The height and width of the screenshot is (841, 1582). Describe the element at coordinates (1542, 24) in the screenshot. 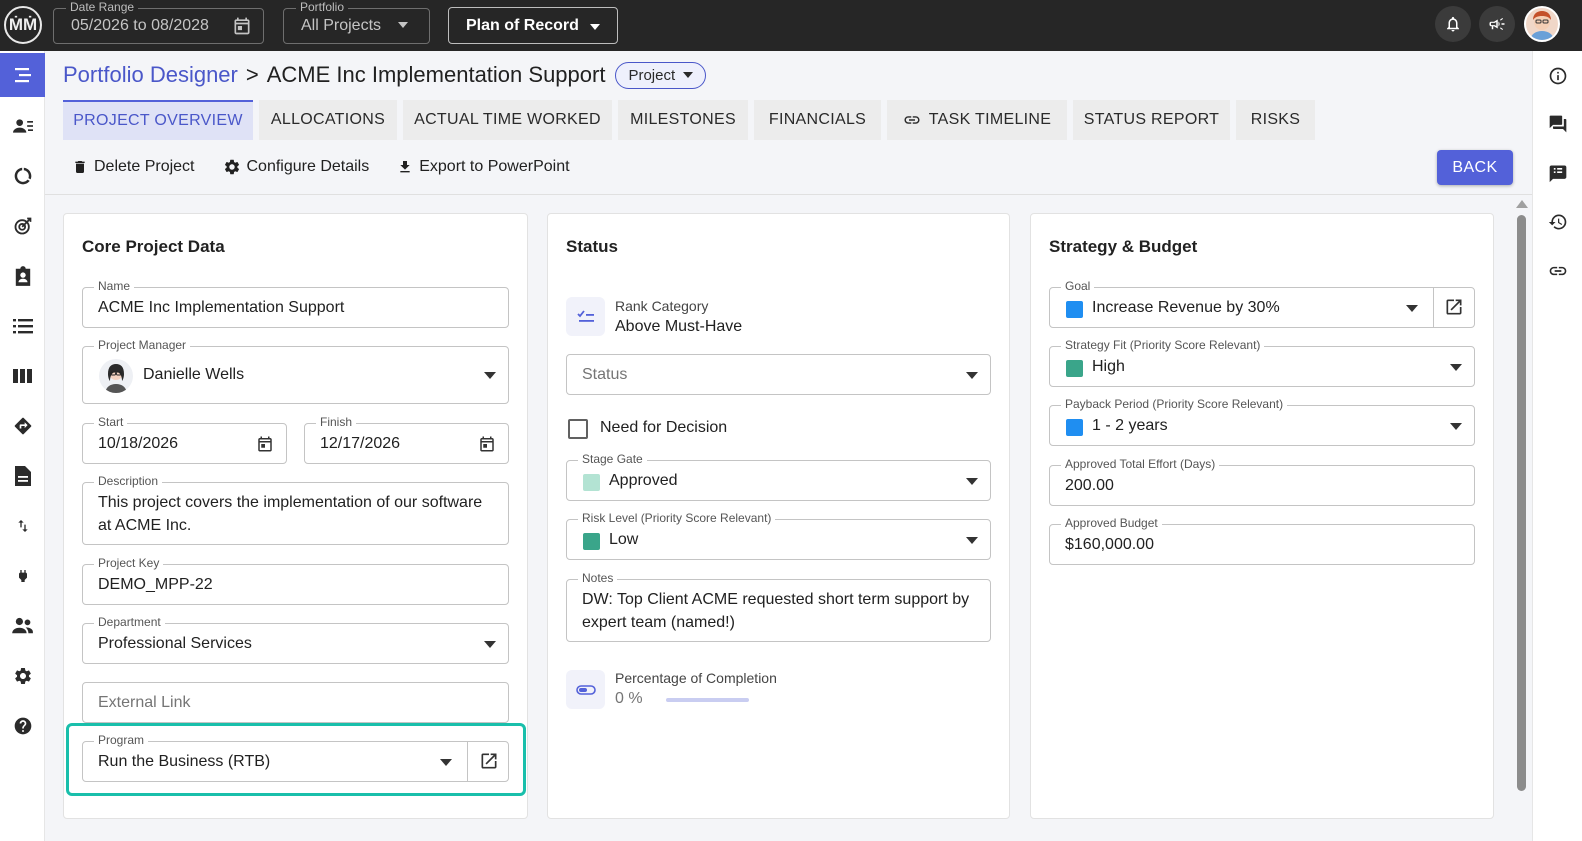

I see `user-avatar` at that location.